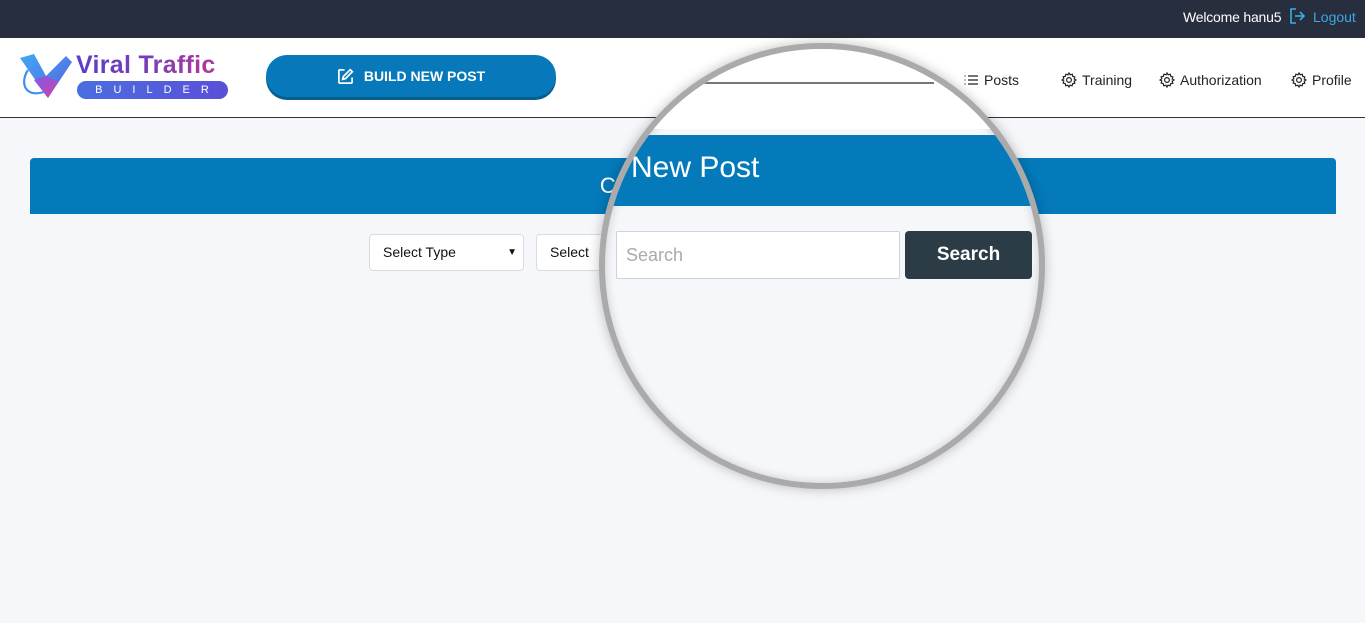  I want to click on nav-authorization: Authorization, so click(1210, 80).